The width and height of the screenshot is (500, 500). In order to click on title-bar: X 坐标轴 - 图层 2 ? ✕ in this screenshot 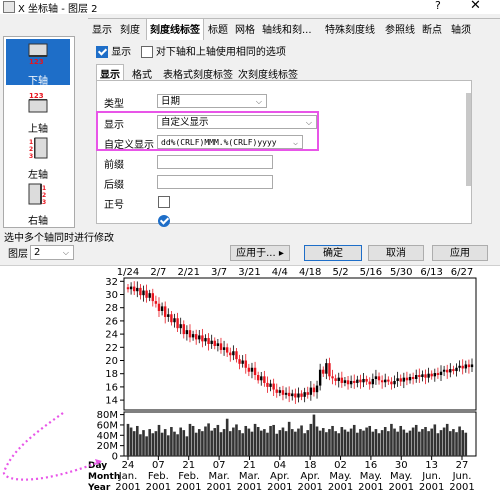, I will do `click(250, 7)`.